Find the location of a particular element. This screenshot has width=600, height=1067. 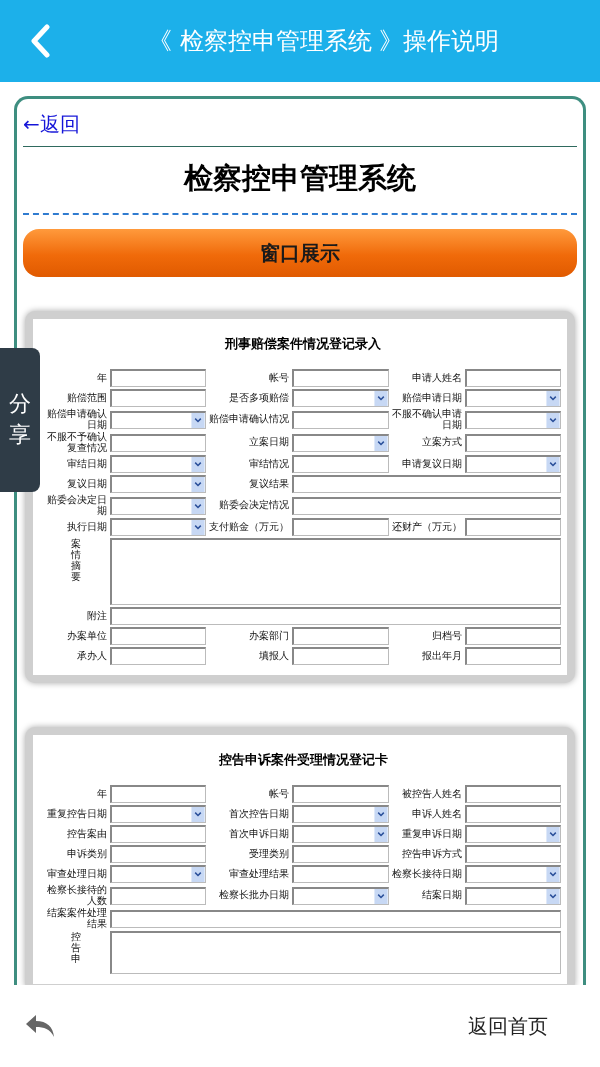

field-label: 控告申诉方式 is located at coordinates (431, 854).